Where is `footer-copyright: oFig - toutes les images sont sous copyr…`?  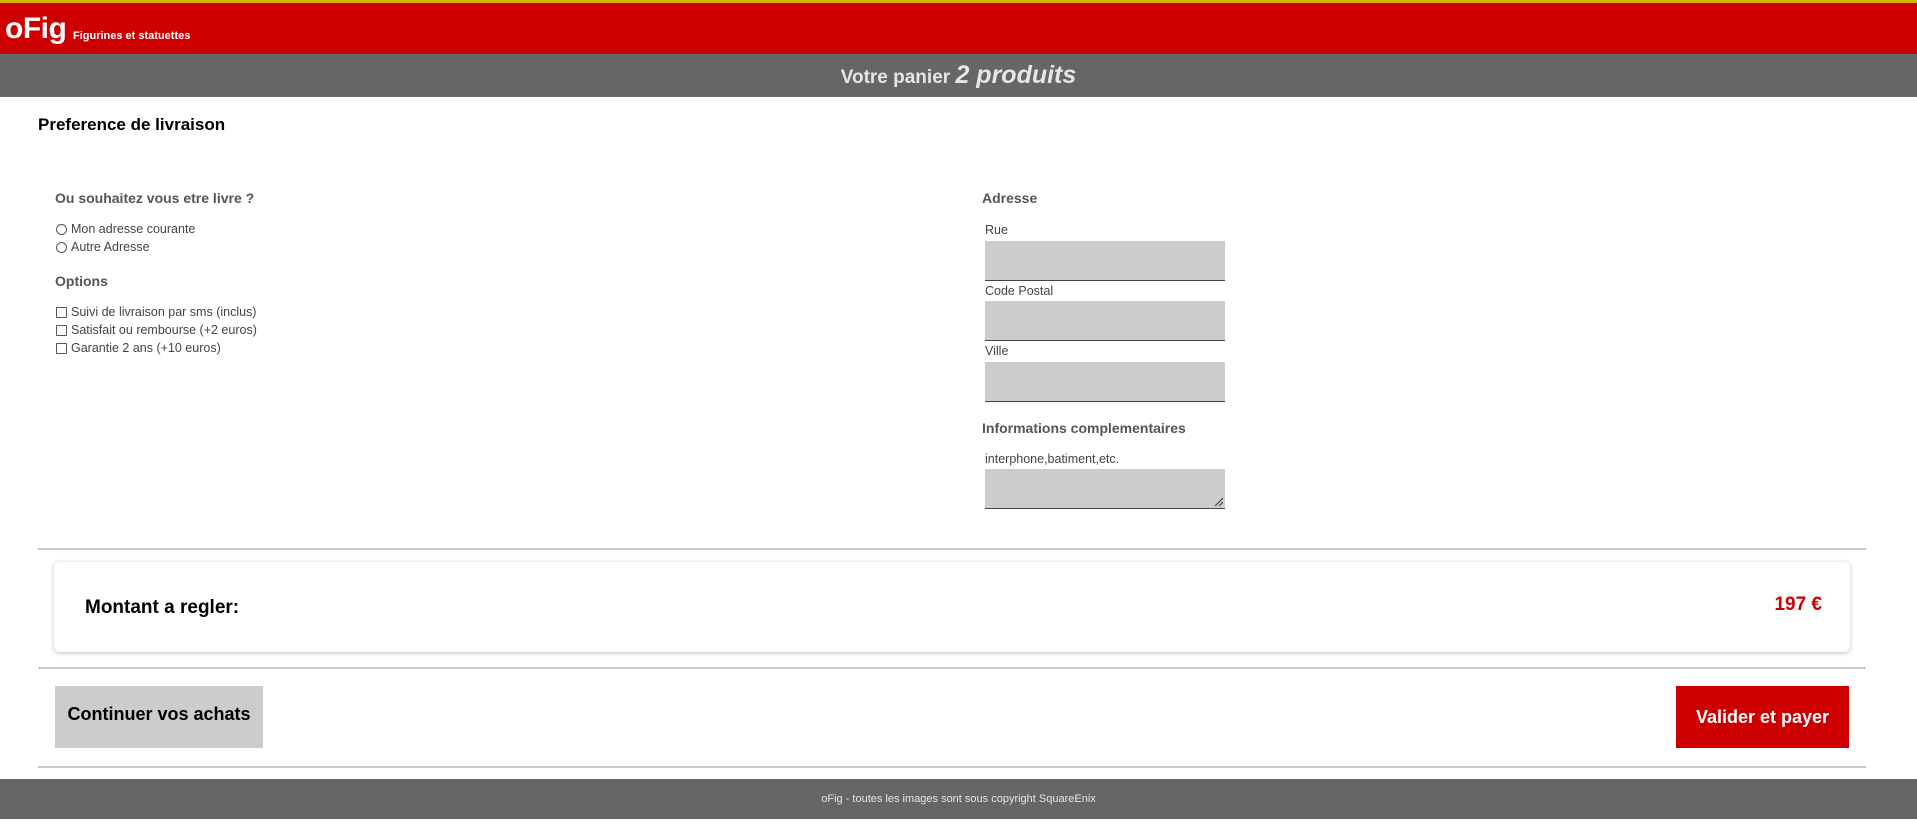 footer-copyright: oFig - toutes les images sont sous copyr… is located at coordinates (958, 799).